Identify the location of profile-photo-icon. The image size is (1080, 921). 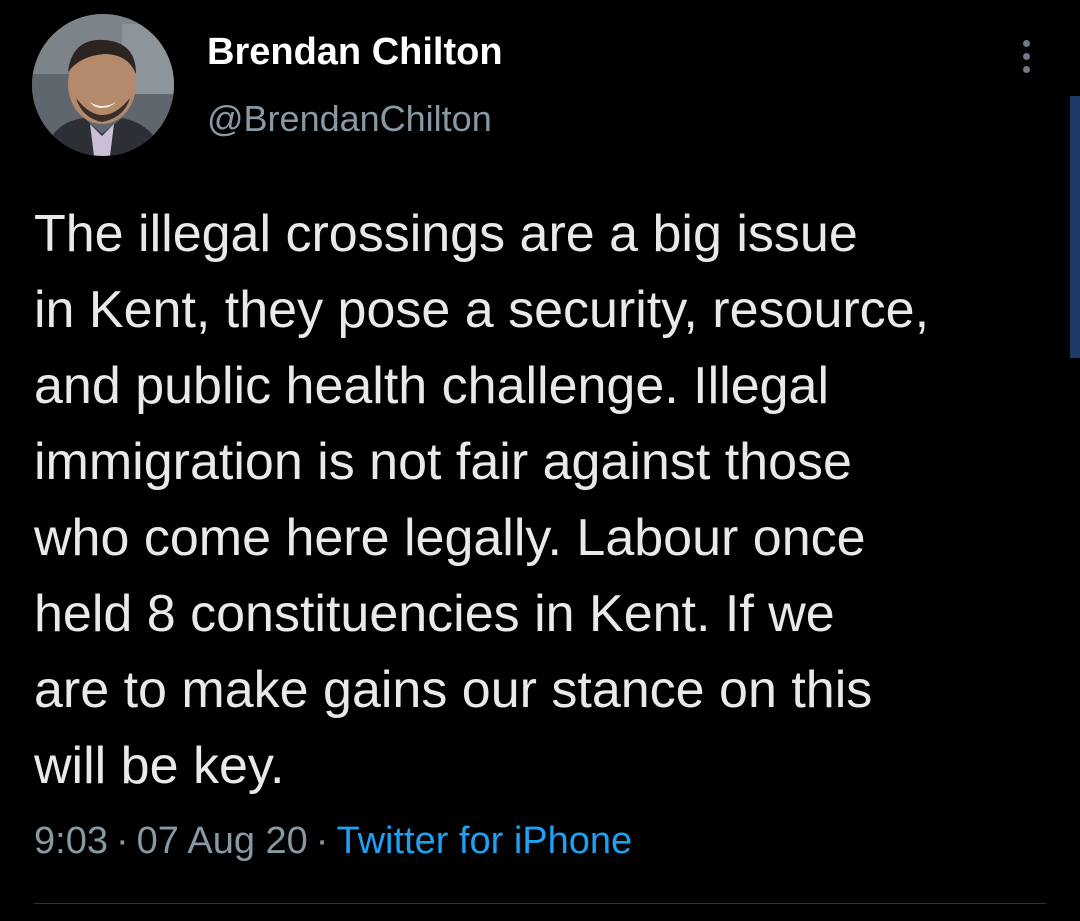
(103, 85).